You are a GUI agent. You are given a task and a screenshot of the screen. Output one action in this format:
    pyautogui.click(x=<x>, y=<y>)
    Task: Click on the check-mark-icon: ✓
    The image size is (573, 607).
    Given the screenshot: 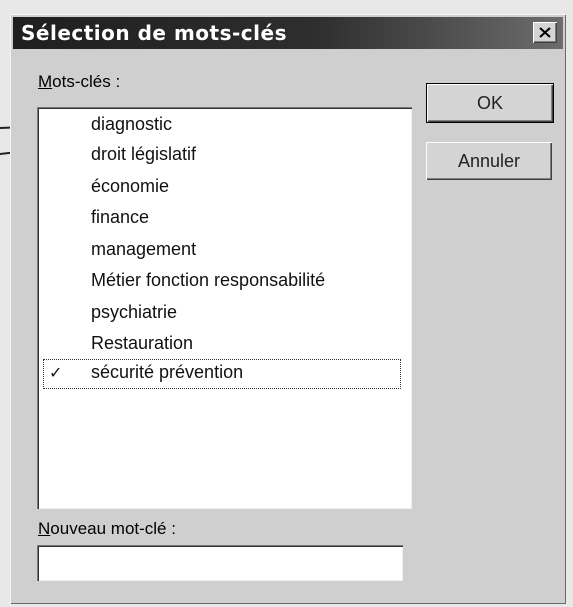 What is the action you would take?
    pyautogui.click(x=56, y=373)
    